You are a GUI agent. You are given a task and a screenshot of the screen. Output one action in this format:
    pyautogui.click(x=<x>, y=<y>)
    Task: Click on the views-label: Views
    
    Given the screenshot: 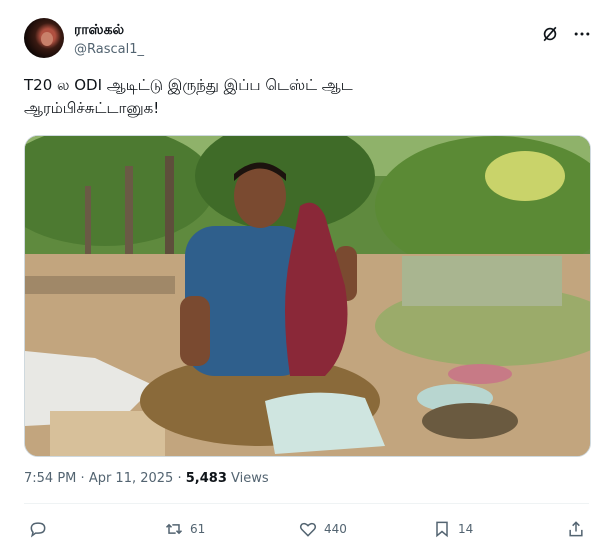 What is the action you would take?
    pyautogui.click(x=250, y=478)
    